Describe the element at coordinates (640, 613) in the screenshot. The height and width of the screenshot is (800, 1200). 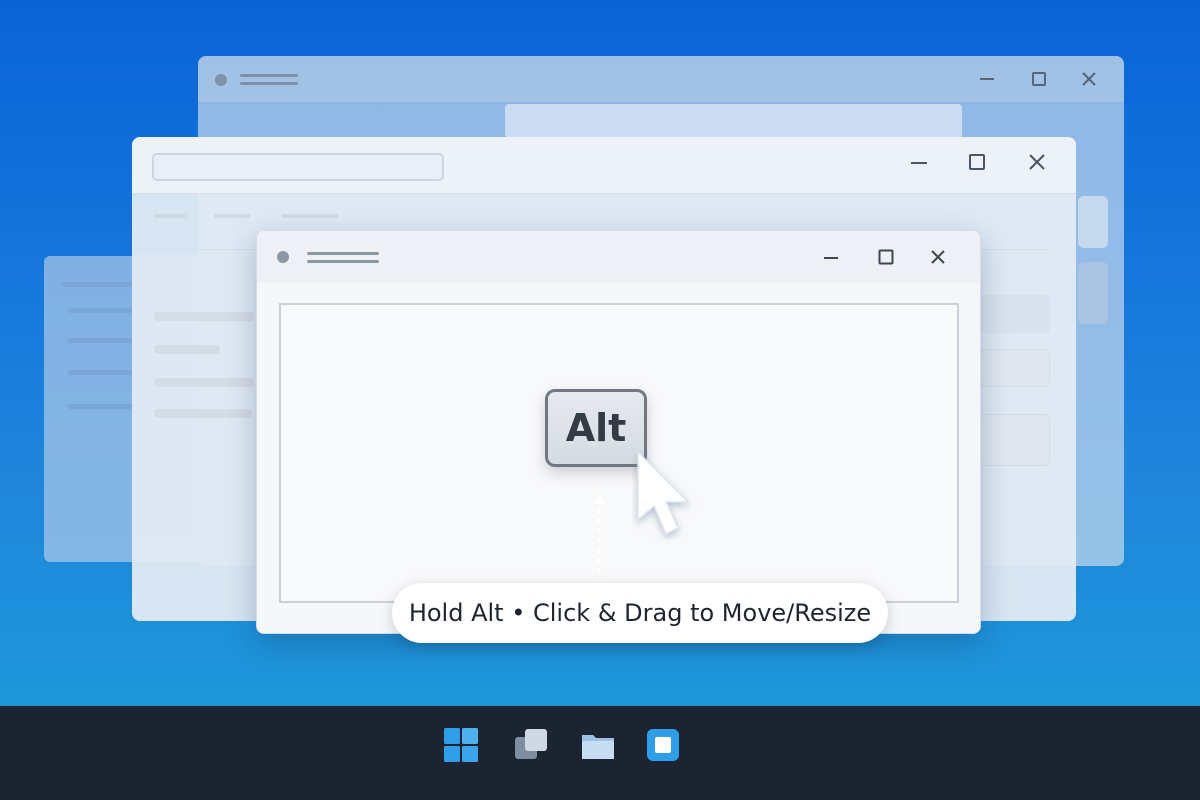
I see `hint-label: Hold Alt • Click & Drag to Move/Resize` at that location.